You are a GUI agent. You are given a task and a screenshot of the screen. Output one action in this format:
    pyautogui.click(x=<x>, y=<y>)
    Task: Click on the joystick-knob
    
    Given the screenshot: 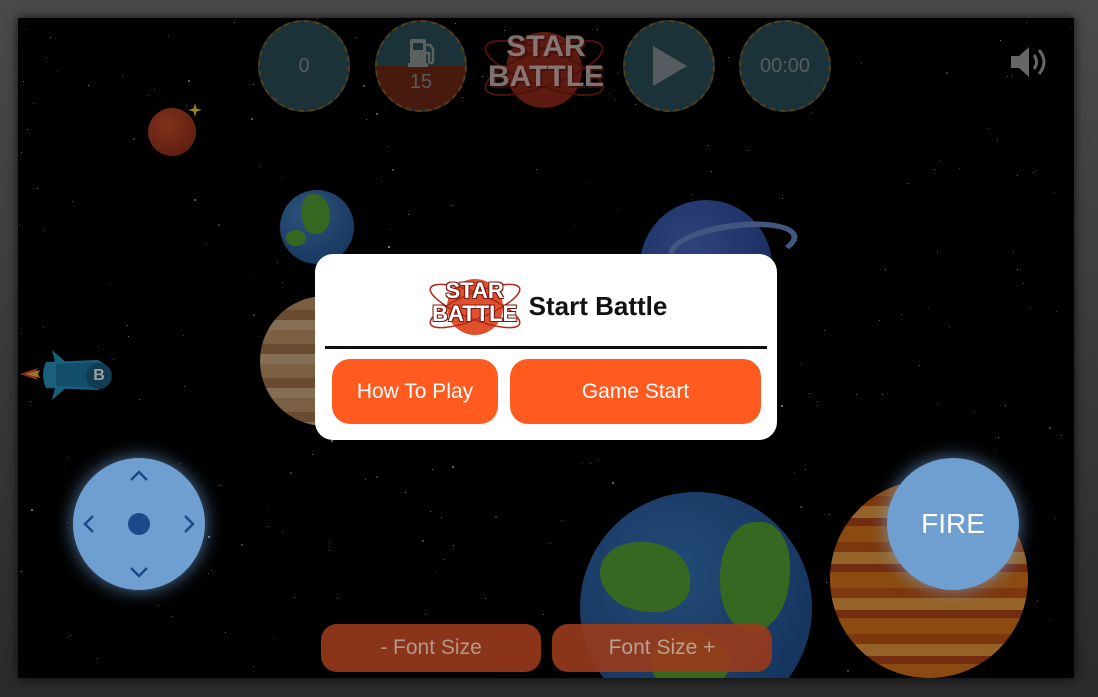 What is the action you would take?
    pyautogui.click(x=139, y=524)
    